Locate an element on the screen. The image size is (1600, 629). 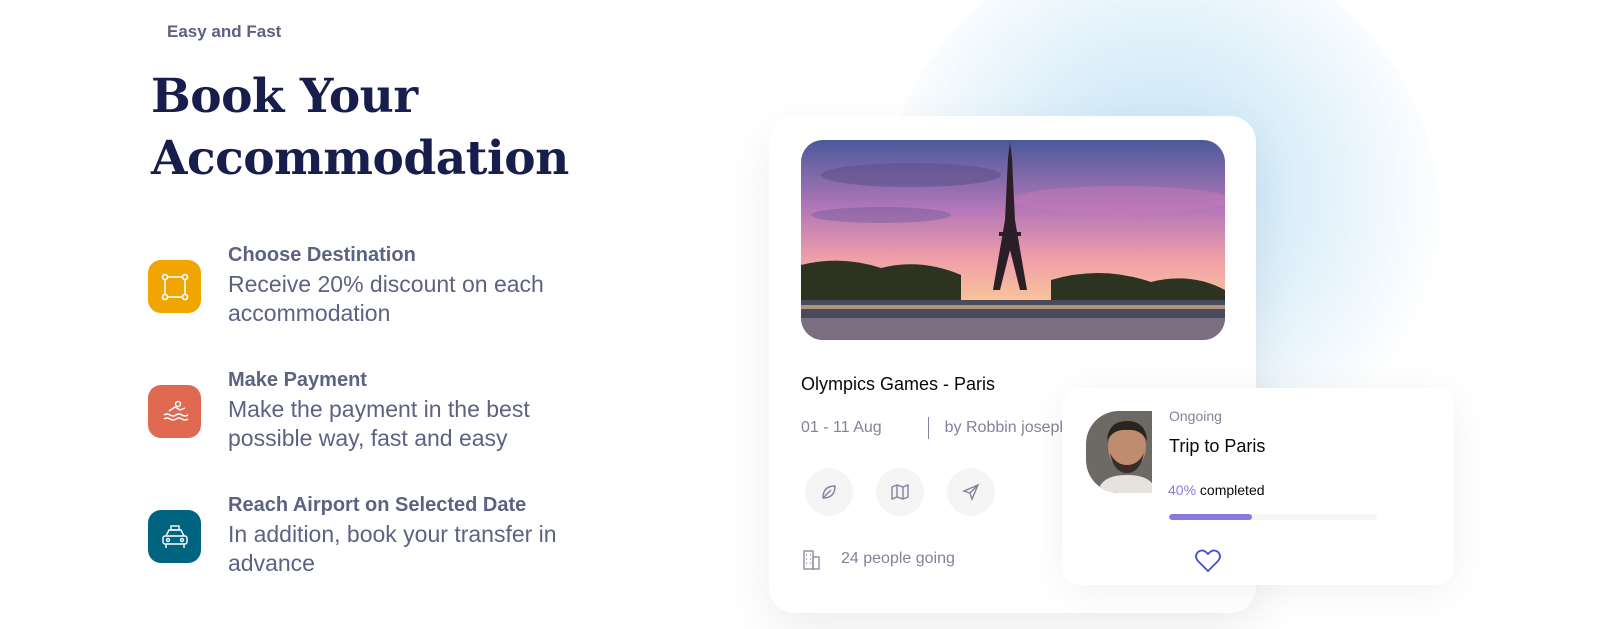
trip-author: by Robbin joseph is located at coordinates (1006, 427).